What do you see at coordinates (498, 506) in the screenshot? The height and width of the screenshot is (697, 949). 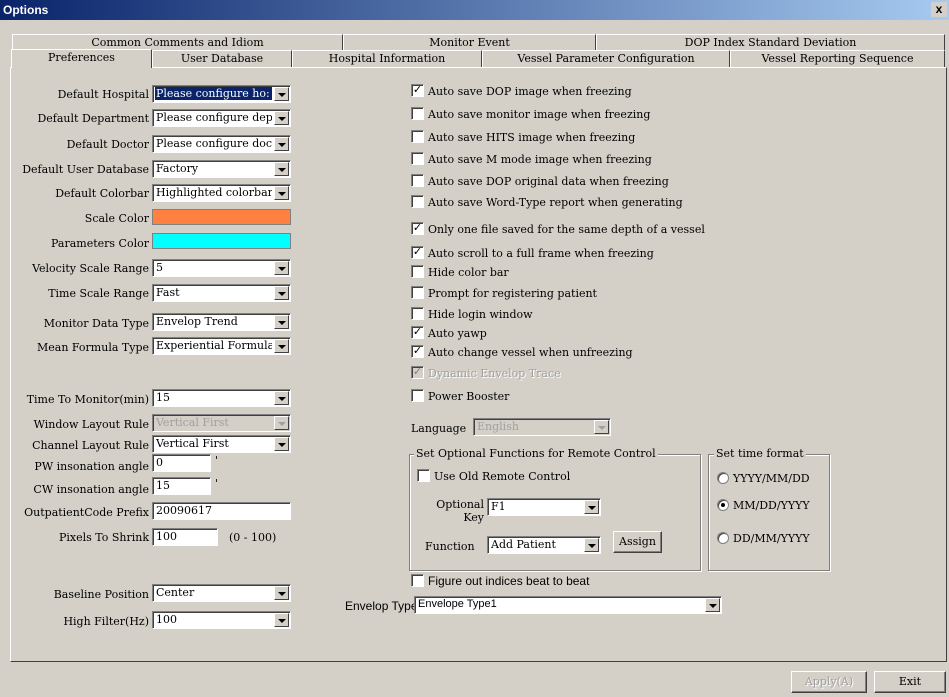 I see `optional-key-value: F1` at bounding box center [498, 506].